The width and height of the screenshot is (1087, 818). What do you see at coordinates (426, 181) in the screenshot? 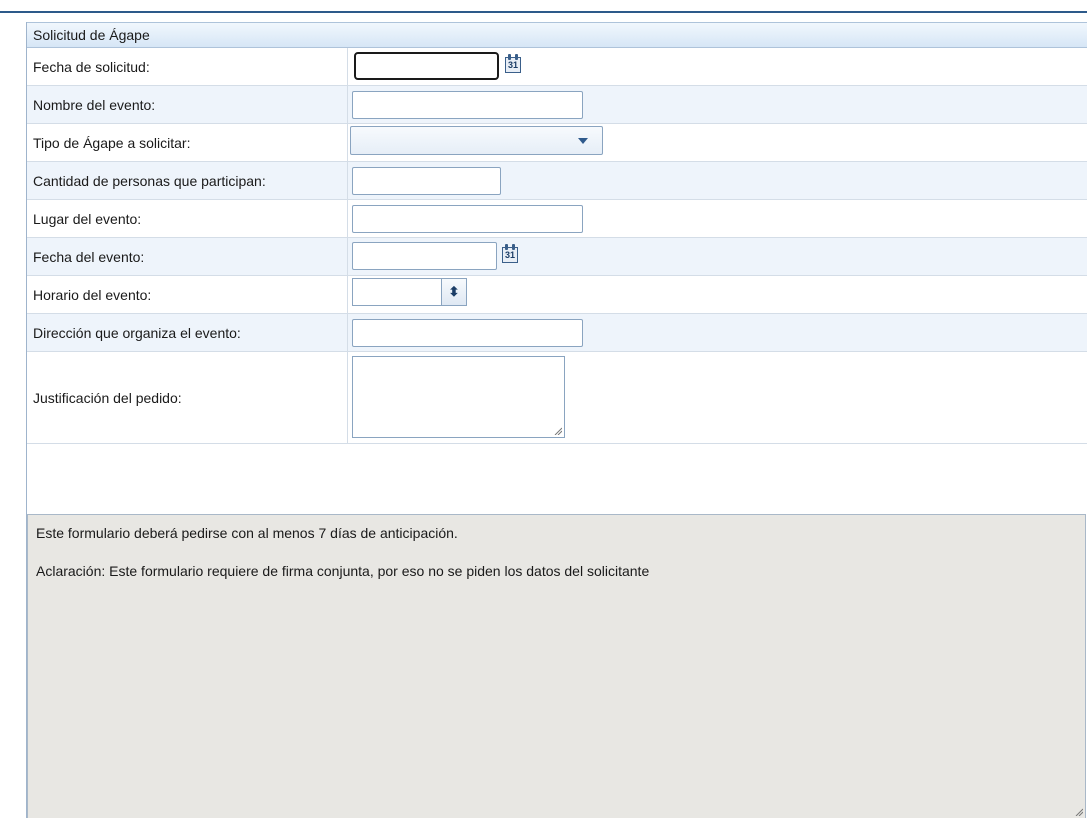
I see `cantidad-personas-input` at bounding box center [426, 181].